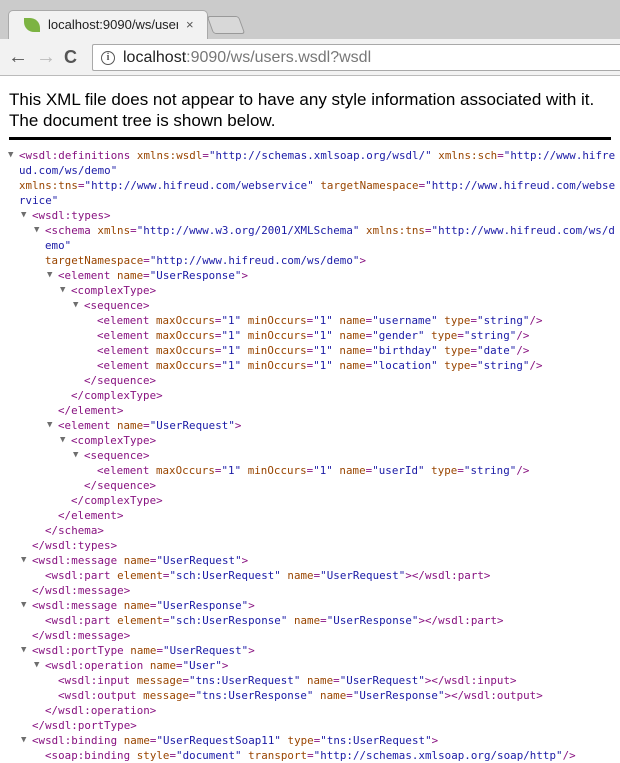 The image size is (620, 763). Describe the element at coordinates (70, 57) in the screenshot. I see `reload-icon: C` at that location.